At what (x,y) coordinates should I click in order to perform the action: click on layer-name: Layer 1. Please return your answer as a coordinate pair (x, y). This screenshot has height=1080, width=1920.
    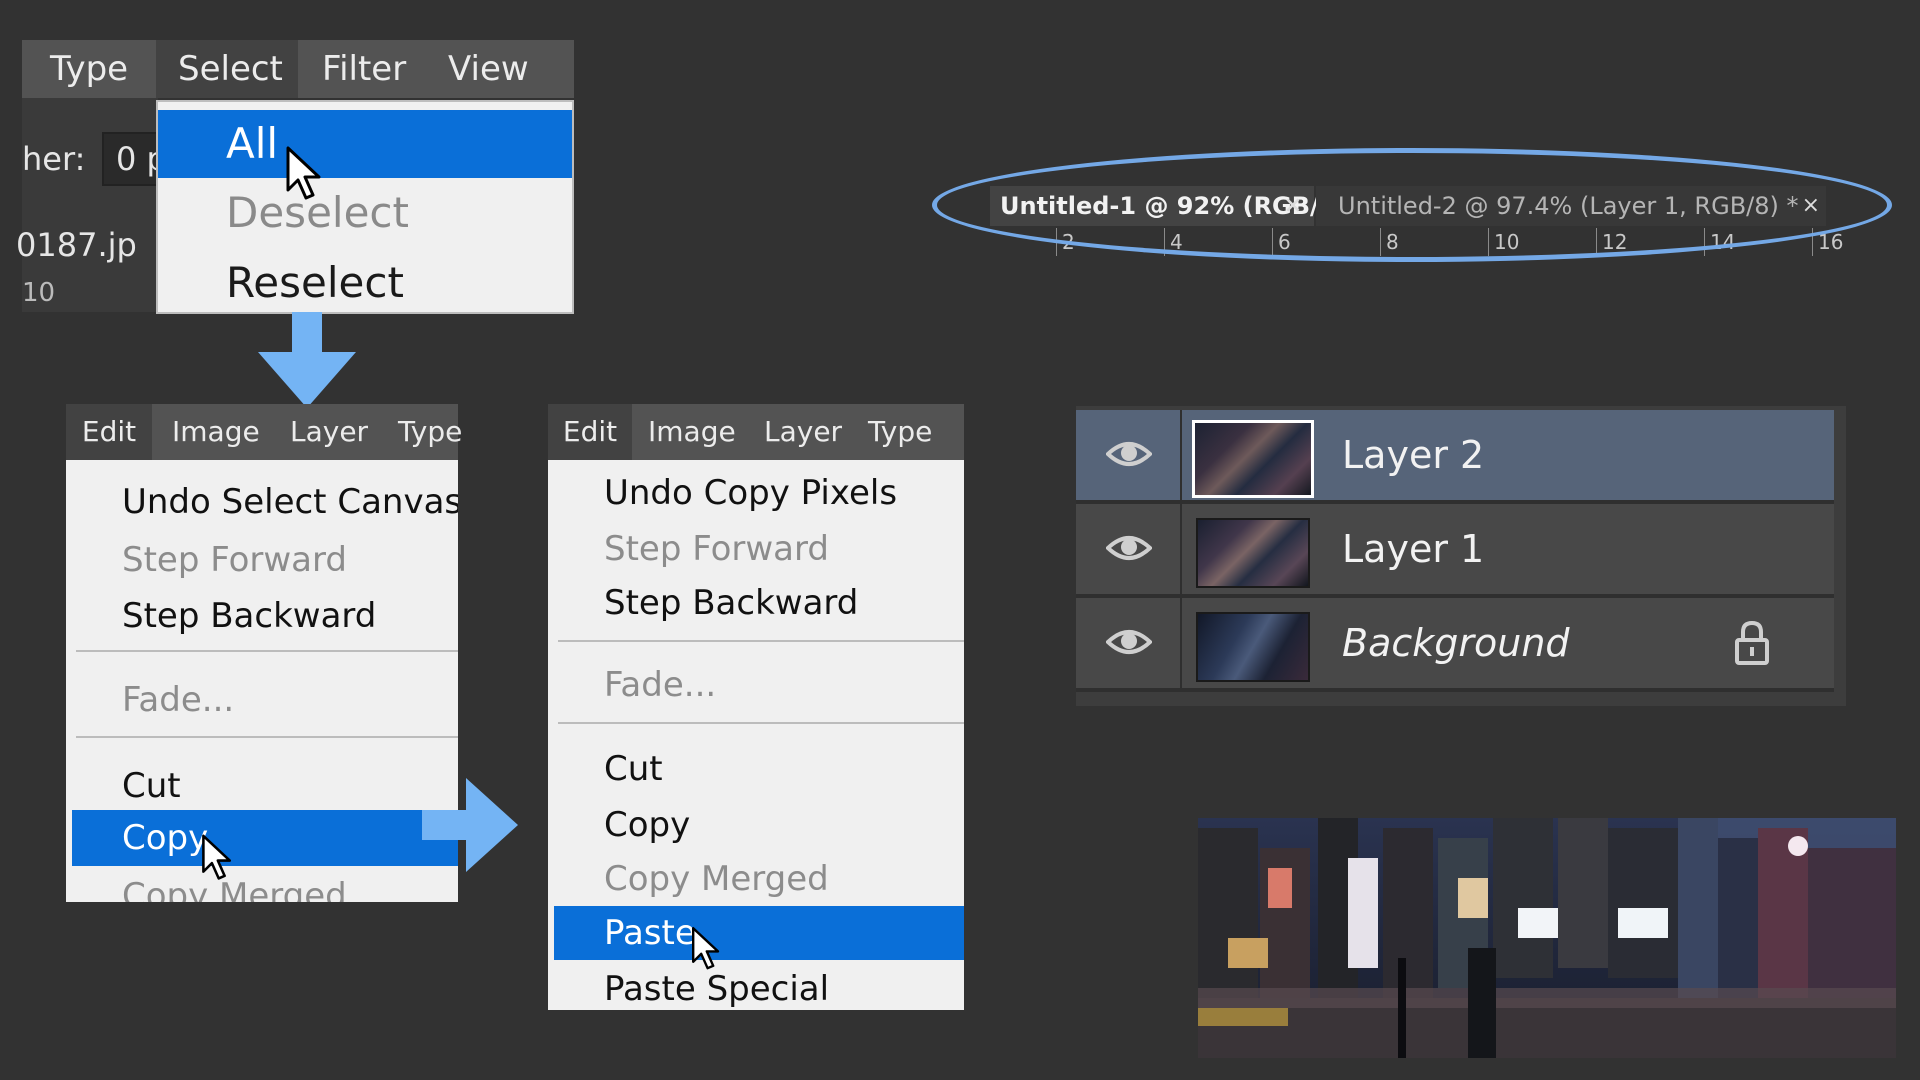
    Looking at the image, I should click on (1413, 549).